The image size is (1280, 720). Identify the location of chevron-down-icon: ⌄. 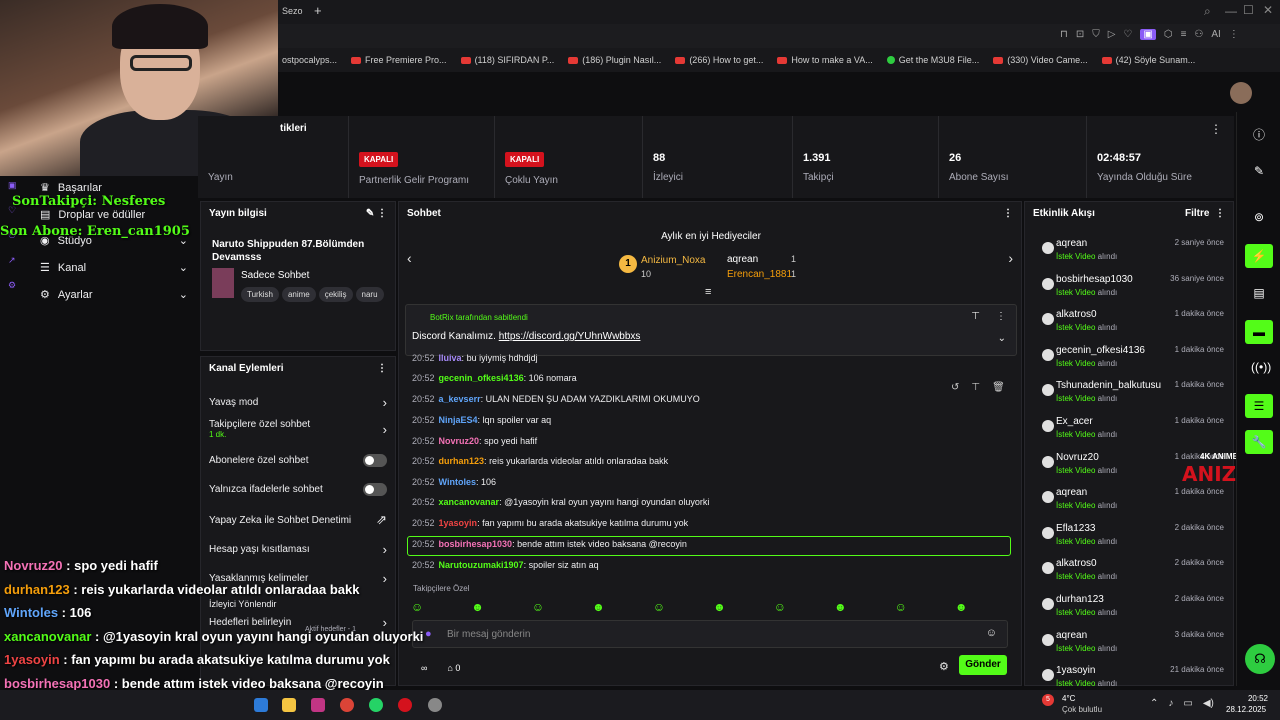
(1002, 338).